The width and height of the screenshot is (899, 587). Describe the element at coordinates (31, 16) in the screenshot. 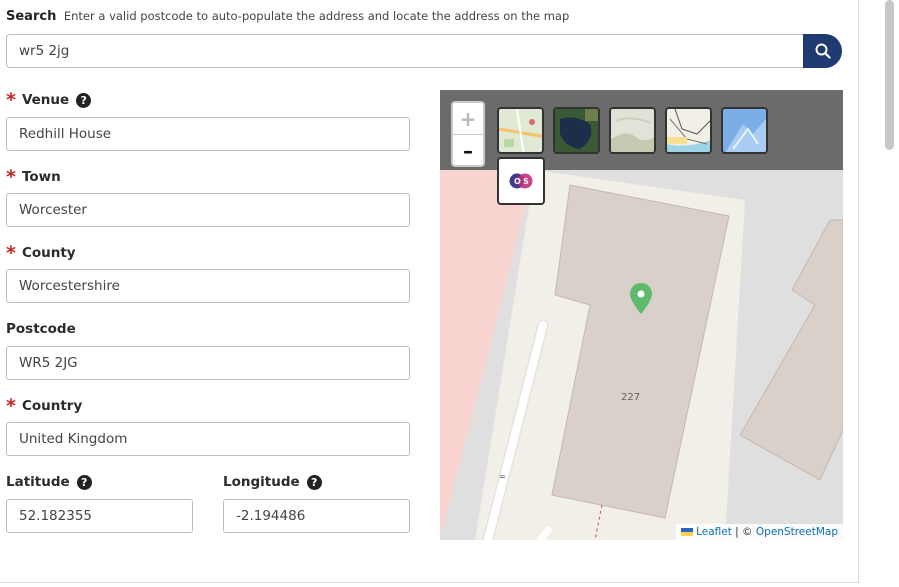

I see `search-label: Search` at that location.